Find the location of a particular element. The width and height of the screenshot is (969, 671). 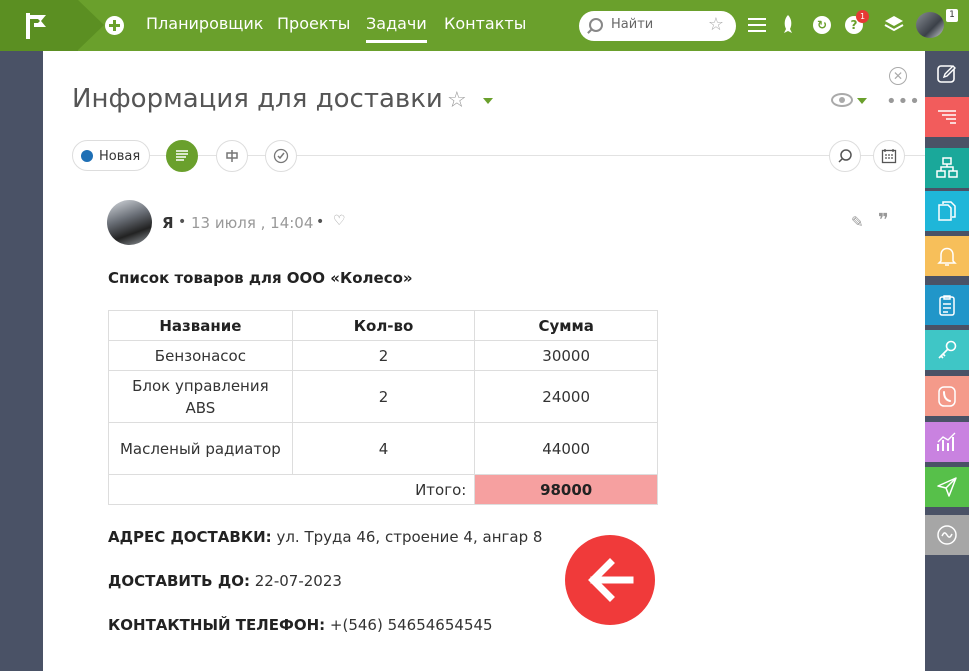

table-header: Сумма is located at coordinates (566, 325).